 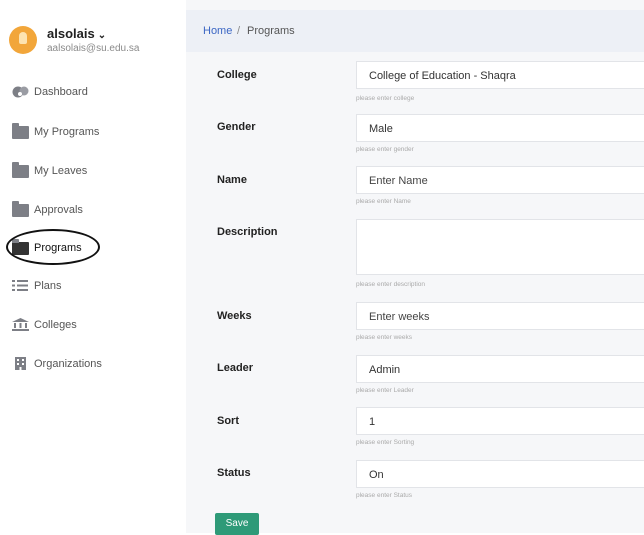 What do you see at coordinates (500, 75) in the screenshot?
I see `college-select: College of Education - Shaqra` at bounding box center [500, 75].